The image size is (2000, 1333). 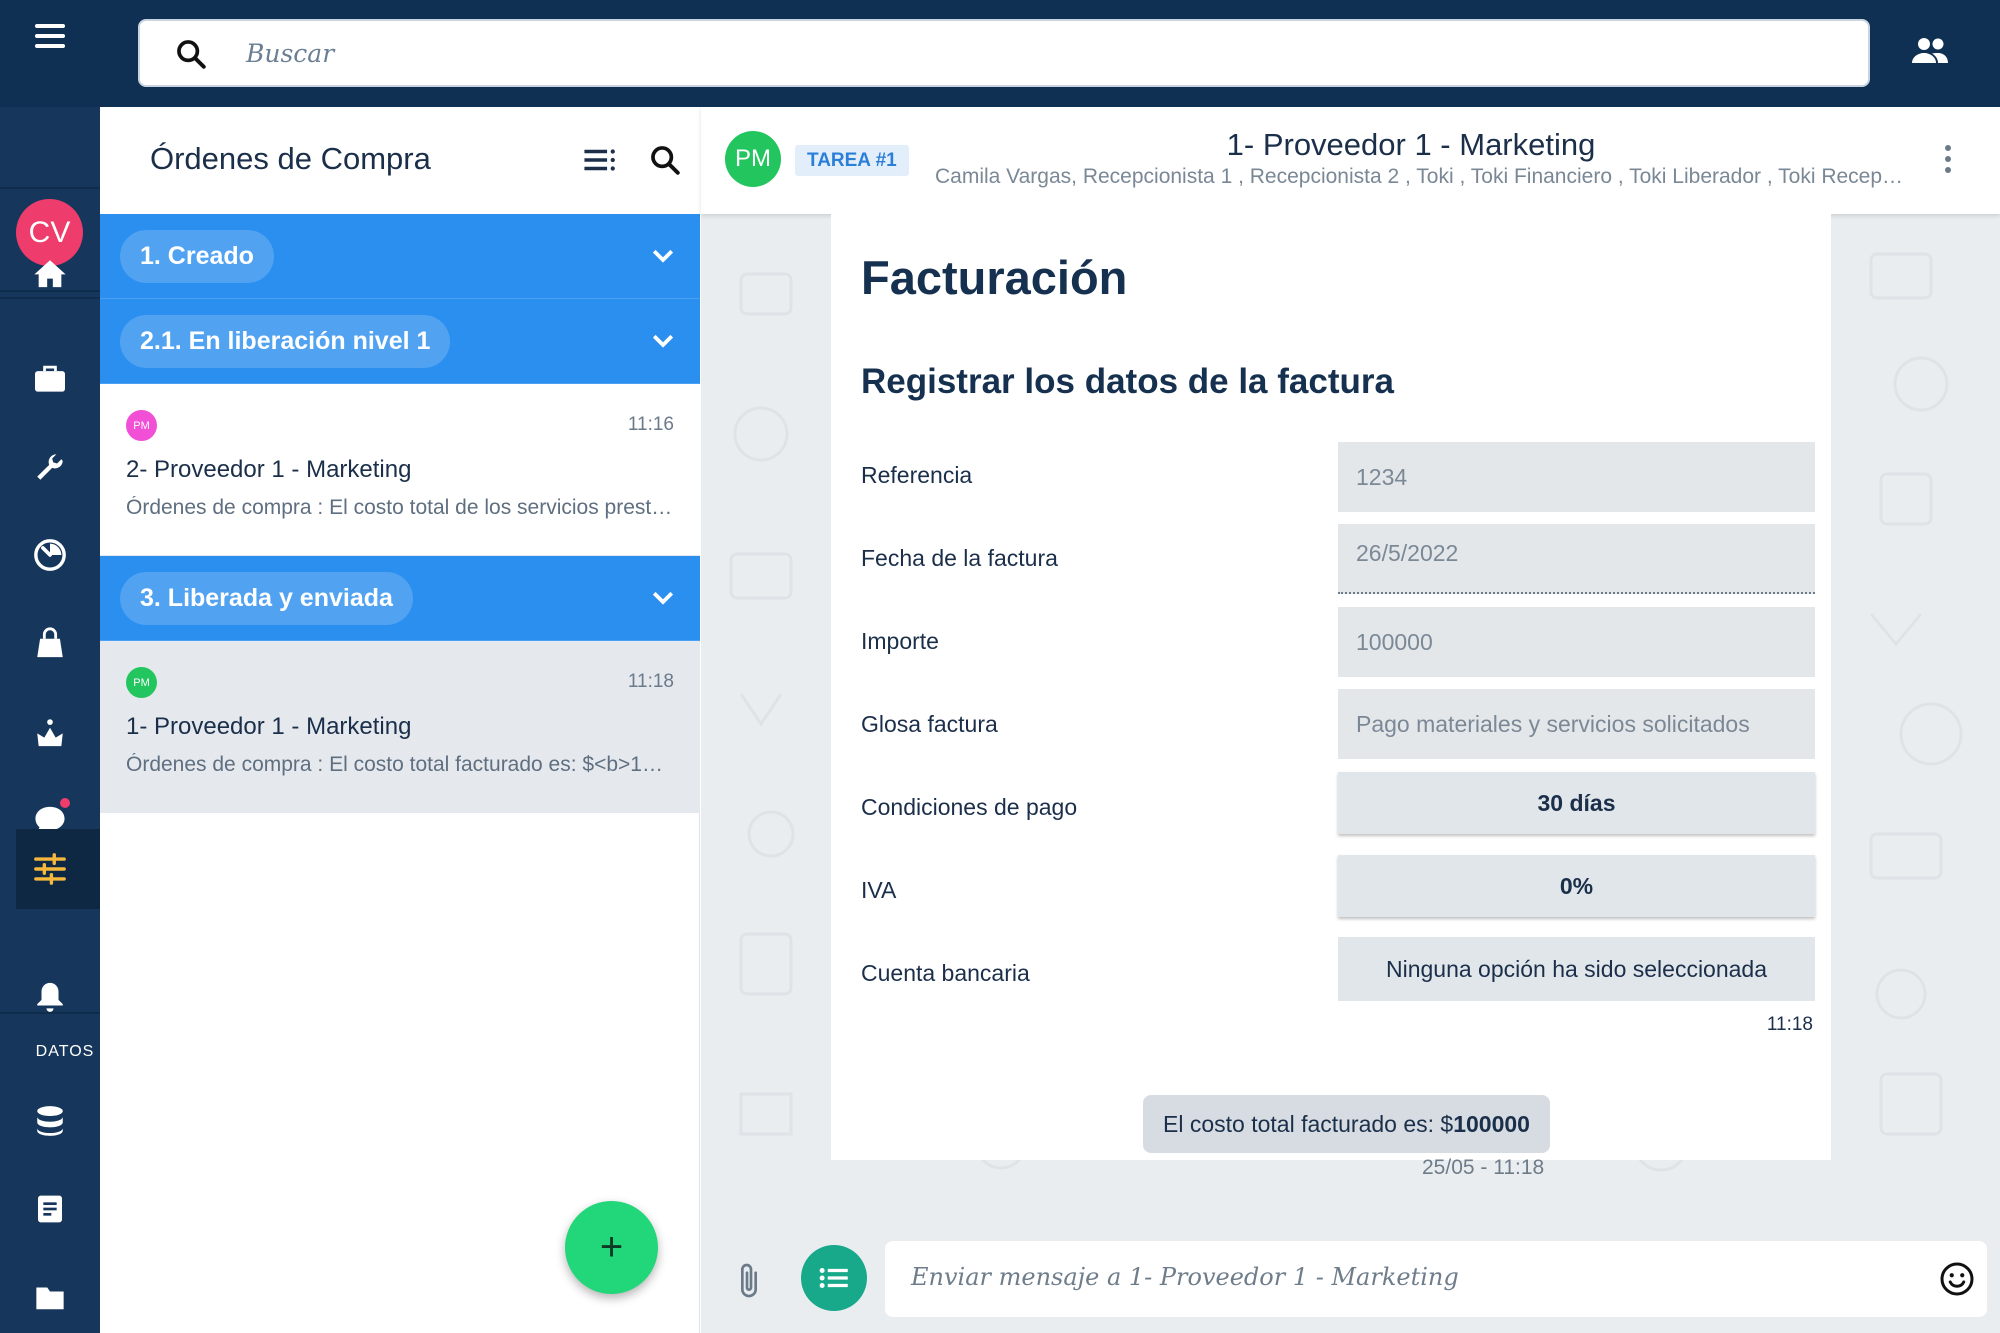 I want to click on item-title: 2- Proveedor 1 - Marketing, so click(x=269, y=469).